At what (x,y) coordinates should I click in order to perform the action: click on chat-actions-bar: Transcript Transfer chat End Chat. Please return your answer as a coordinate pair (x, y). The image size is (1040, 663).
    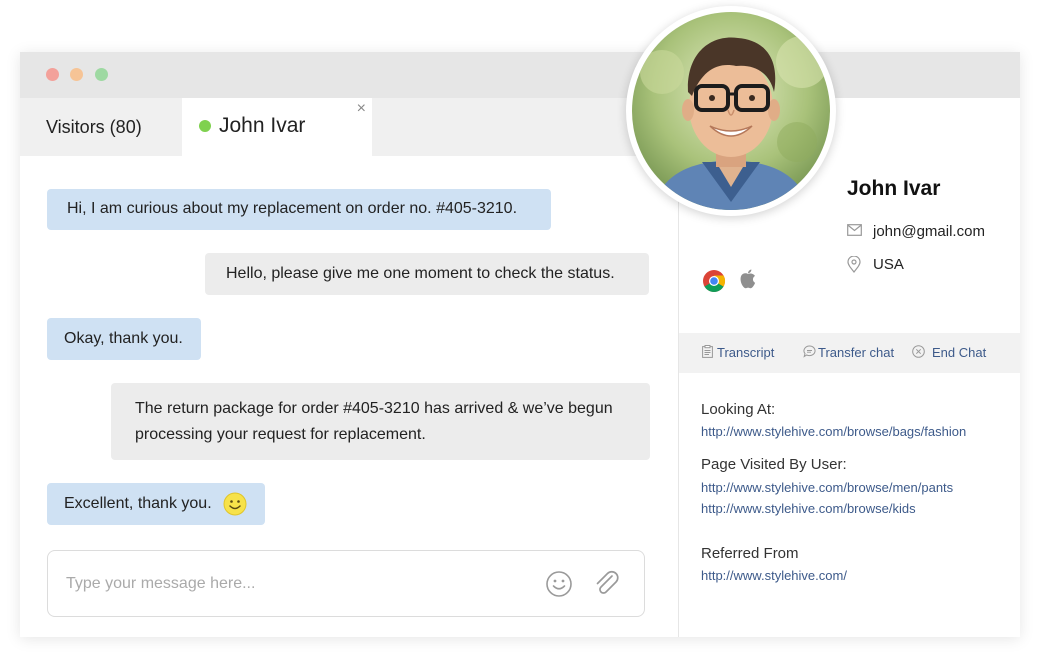
    Looking at the image, I should click on (849, 353).